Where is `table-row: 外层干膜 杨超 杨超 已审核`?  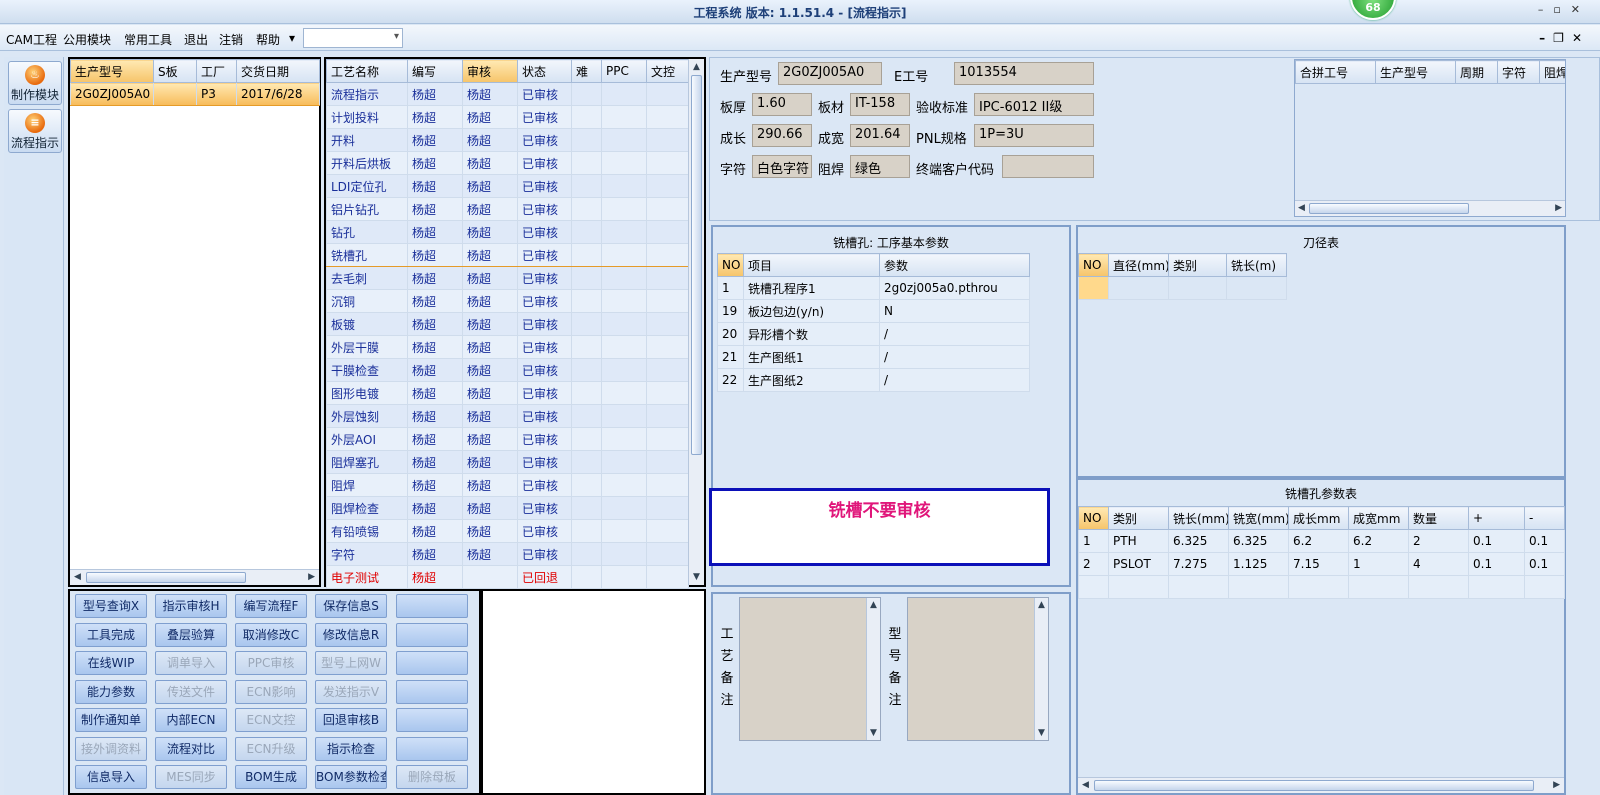 table-row: 外层干膜 杨超 杨超 已审核 is located at coordinates (507, 347).